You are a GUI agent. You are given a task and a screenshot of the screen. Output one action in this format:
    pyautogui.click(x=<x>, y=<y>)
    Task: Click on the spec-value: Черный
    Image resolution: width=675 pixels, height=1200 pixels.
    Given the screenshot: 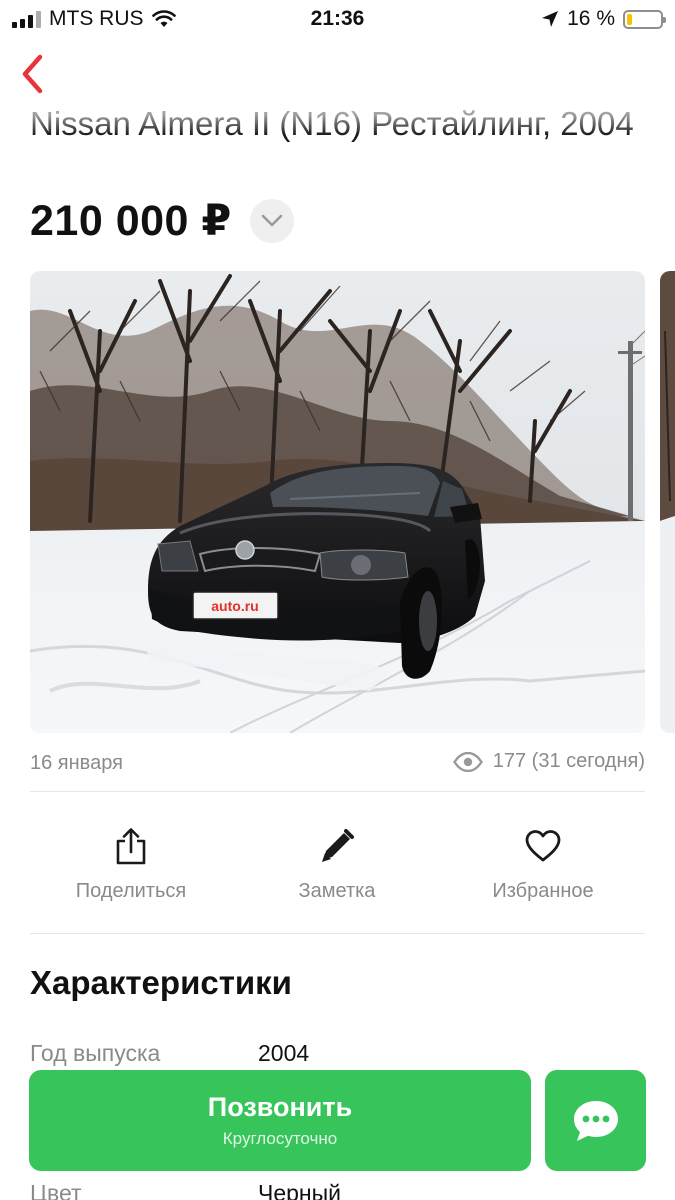 What is the action you would take?
    pyautogui.click(x=299, y=1190)
    